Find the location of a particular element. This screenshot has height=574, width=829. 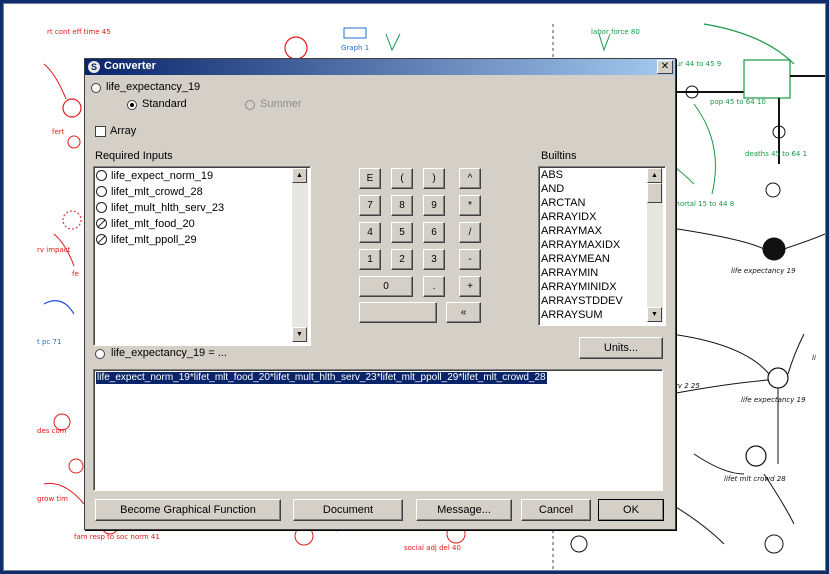

label-li: li is located at coordinates (814, 358).